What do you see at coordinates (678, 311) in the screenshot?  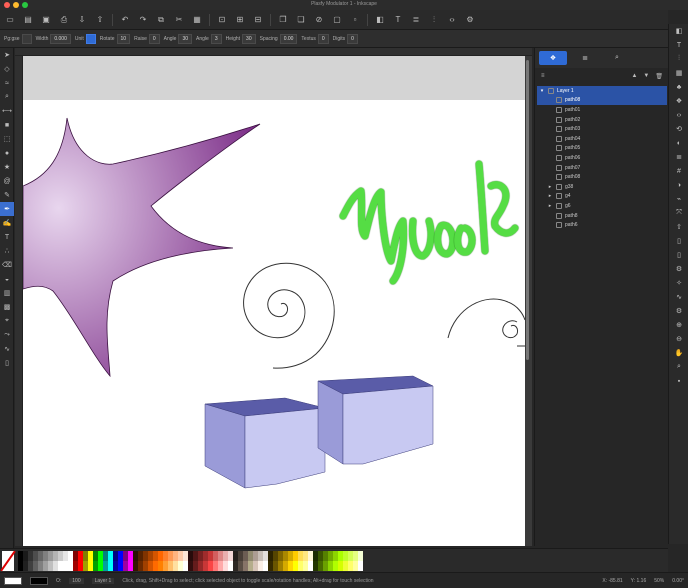 I see `gear-icon: ⚙` at bounding box center [678, 311].